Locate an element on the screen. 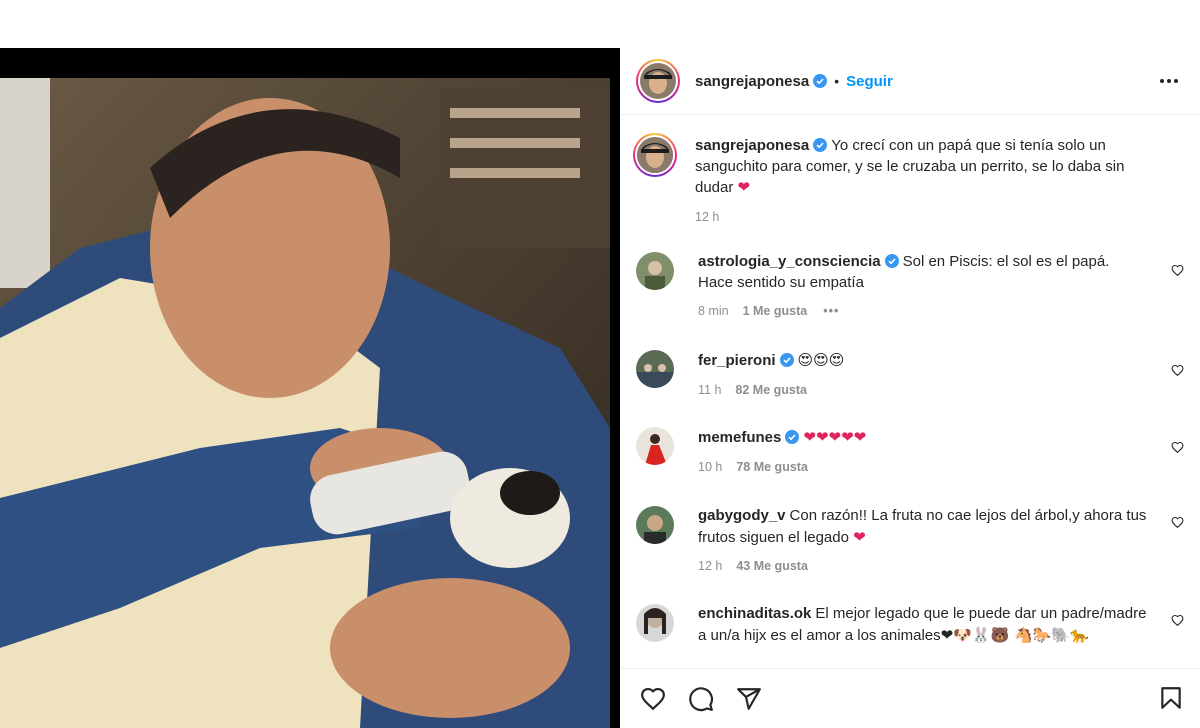 The height and width of the screenshot is (728, 1200). caption-time: 12 h is located at coordinates (707, 217).